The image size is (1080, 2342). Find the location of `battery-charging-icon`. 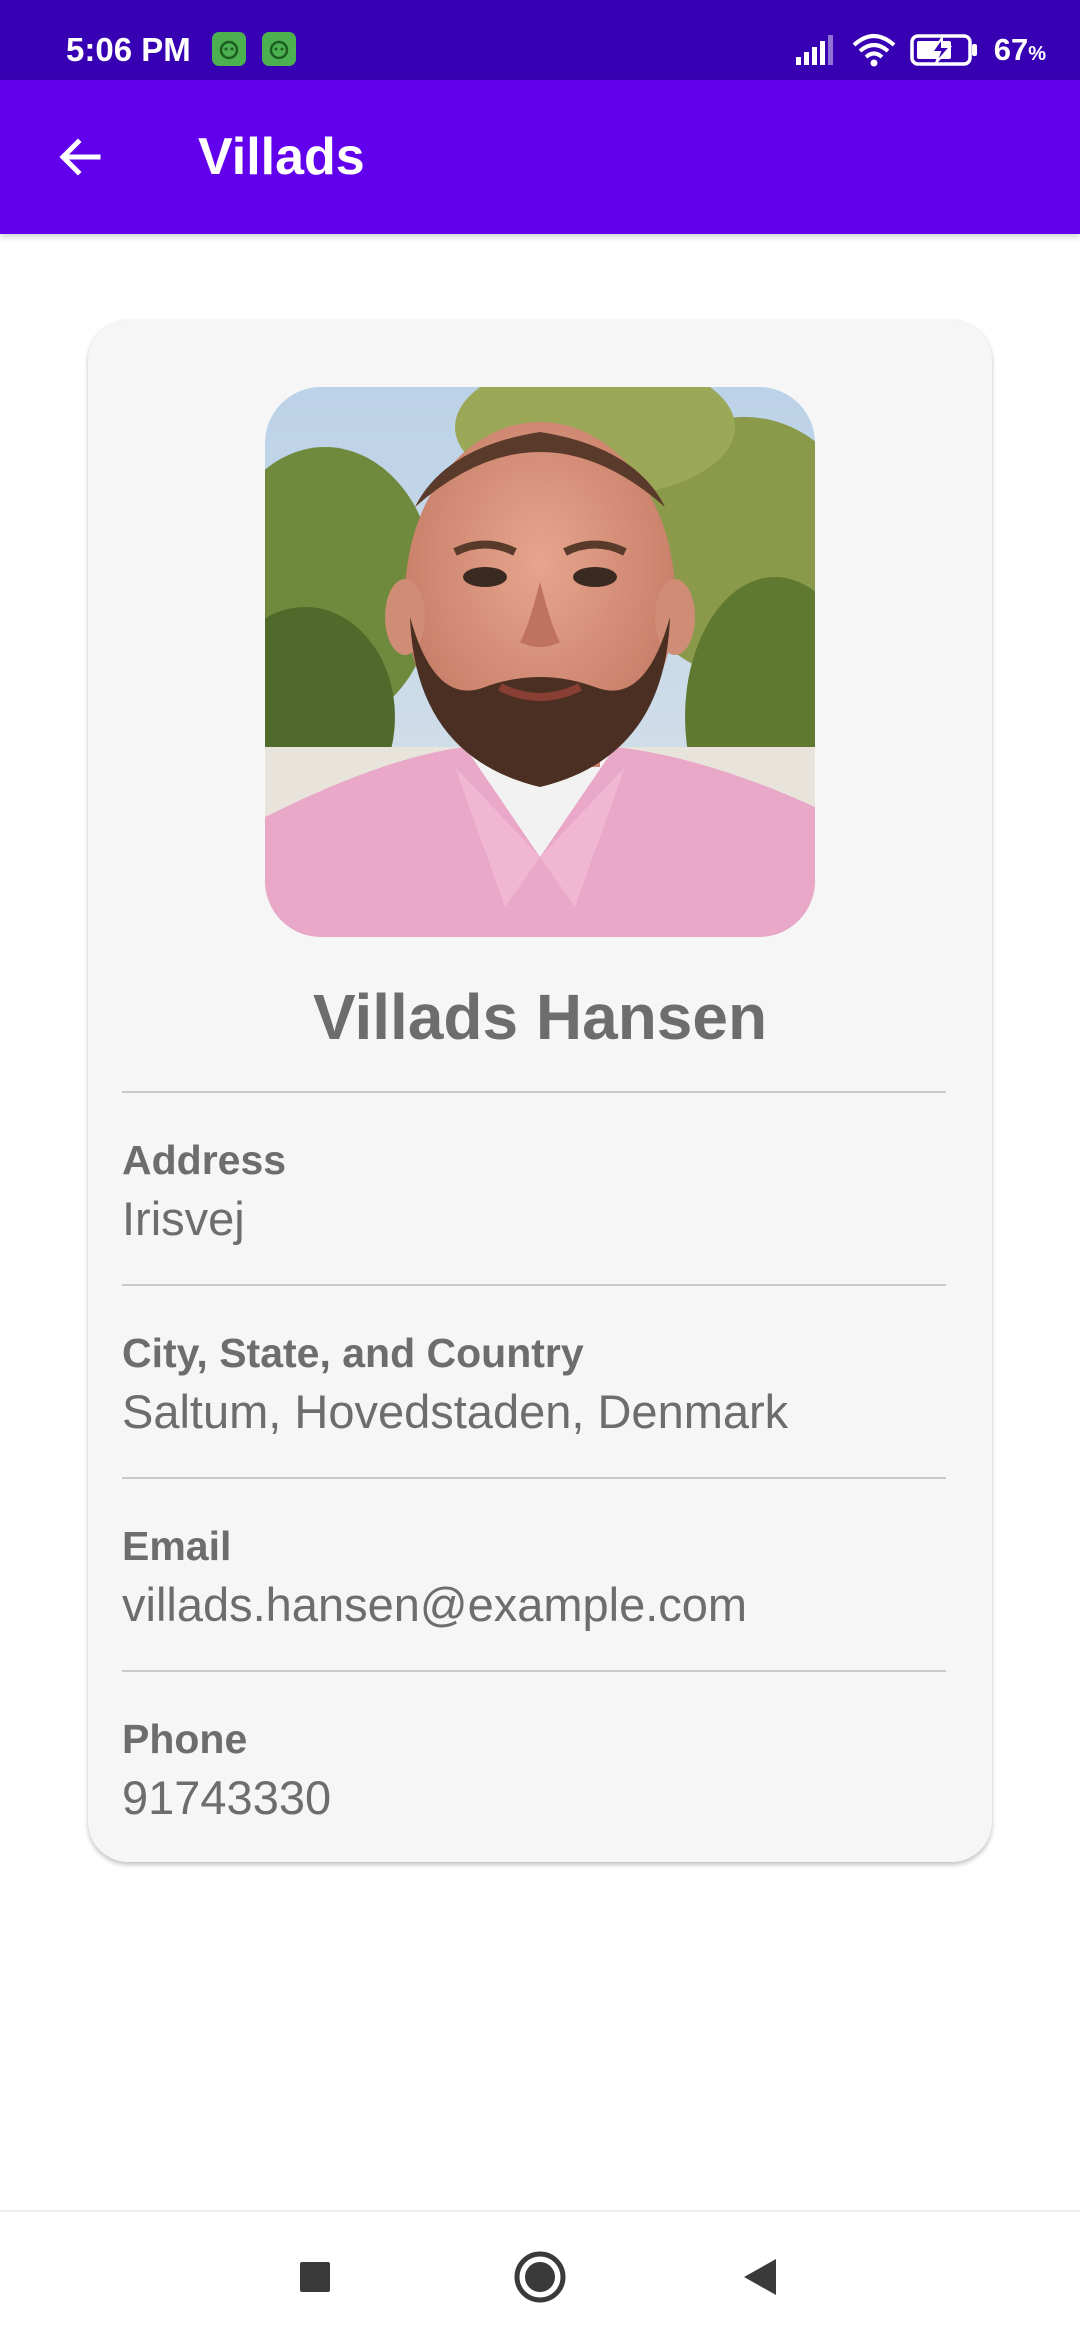

battery-charging-icon is located at coordinates (943, 50).